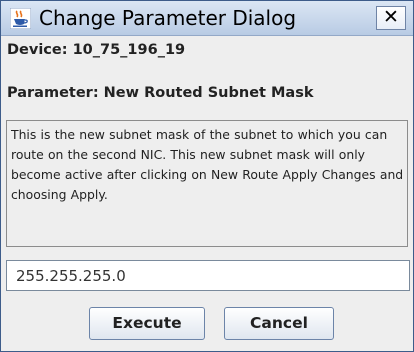 The image size is (414, 352). I want to click on close-button: ✕, so click(391, 18).